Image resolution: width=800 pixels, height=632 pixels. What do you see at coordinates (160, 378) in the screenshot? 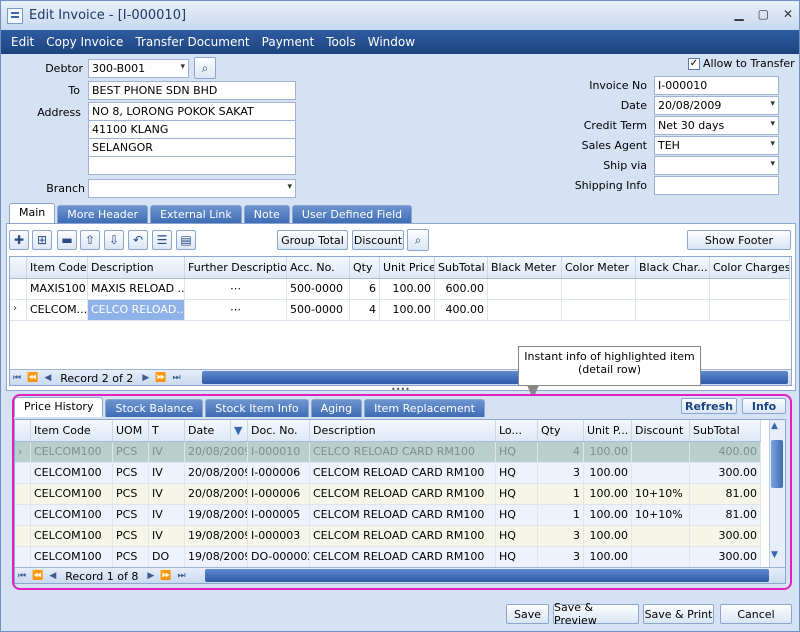
I see `next-page-icon: ⏩` at bounding box center [160, 378].